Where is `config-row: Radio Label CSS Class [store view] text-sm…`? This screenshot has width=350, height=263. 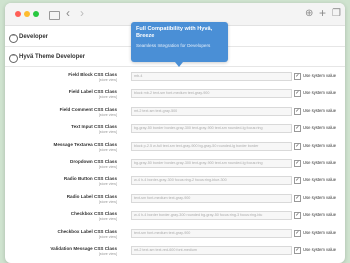
config-row: Radio Label CSS Class [store view] text-sm… is located at coordinates (175, 201).